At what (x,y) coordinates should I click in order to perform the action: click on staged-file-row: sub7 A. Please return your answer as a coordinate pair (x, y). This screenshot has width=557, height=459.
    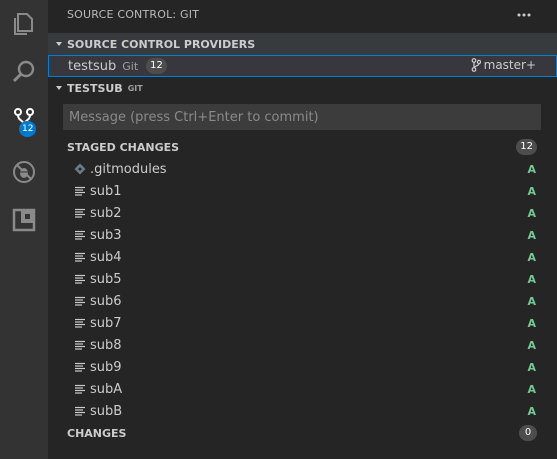
    Looking at the image, I should click on (302, 323).